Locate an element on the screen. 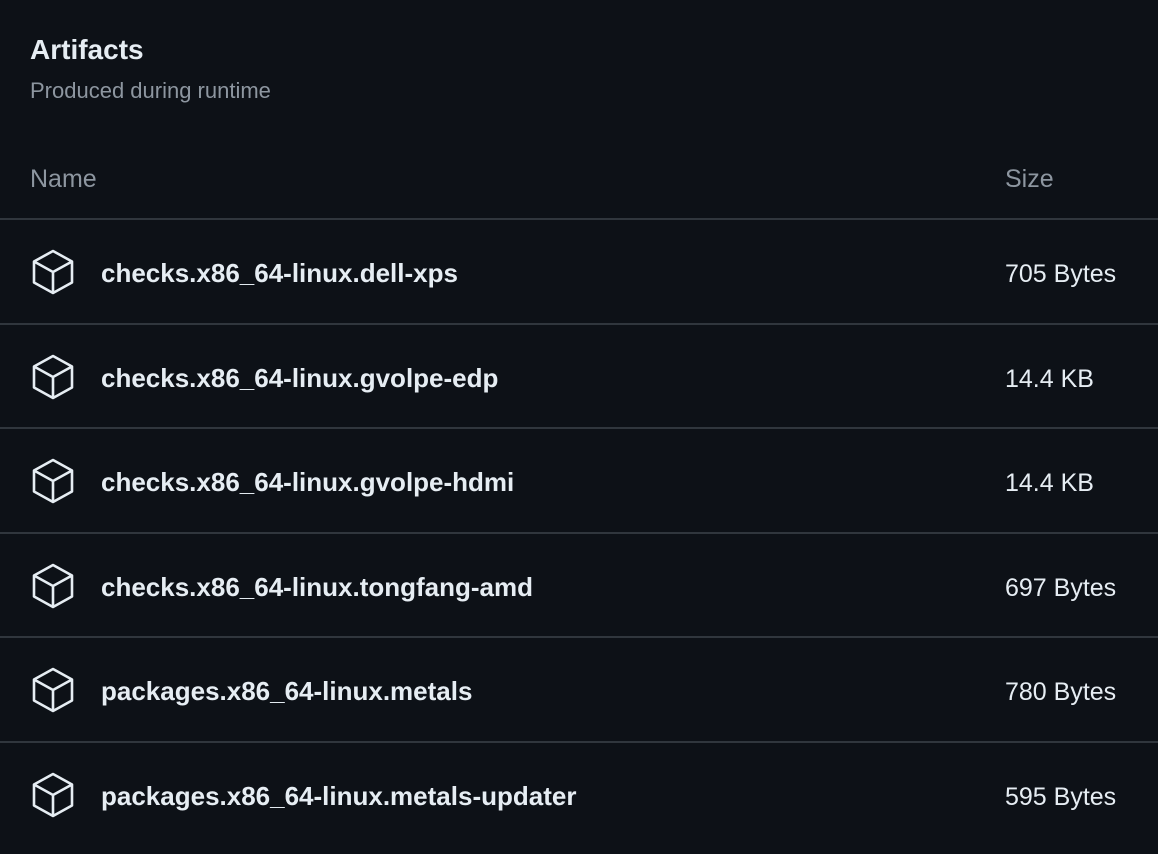  section-title: Artifacts is located at coordinates (87, 49).